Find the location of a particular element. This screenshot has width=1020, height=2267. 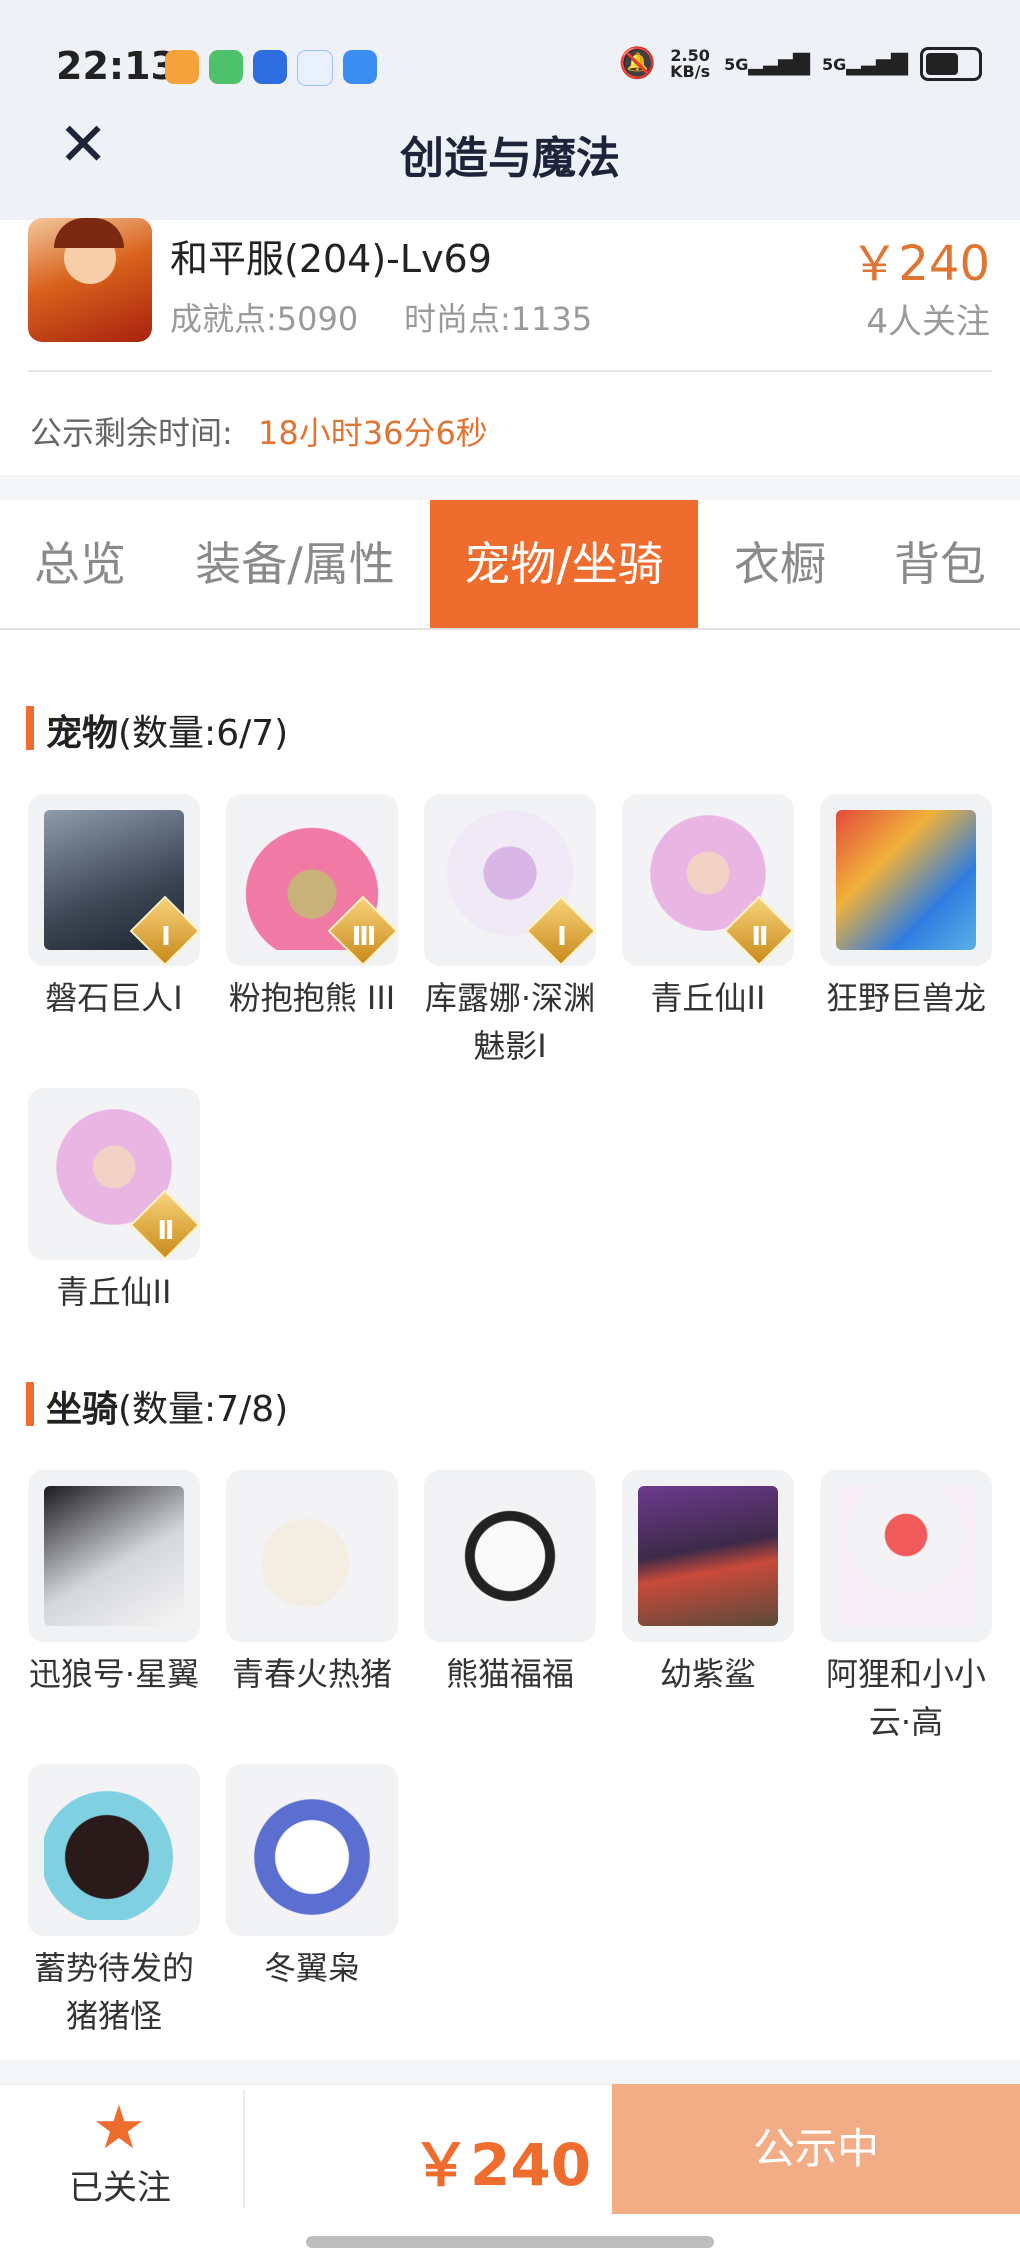

mount-item: 蓄势待发的猪猪怪 is located at coordinates (114, 1902).